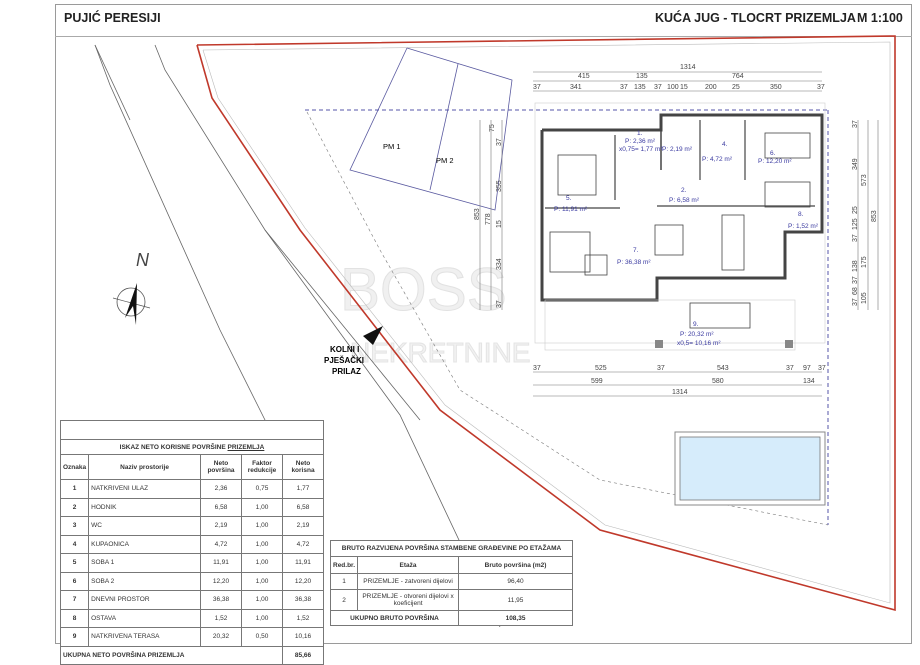 This screenshot has height=665, width=920. What do you see at coordinates (488, 219) in the screenshot?
I see `svg-text: 778` at bounding box center [488, 219].